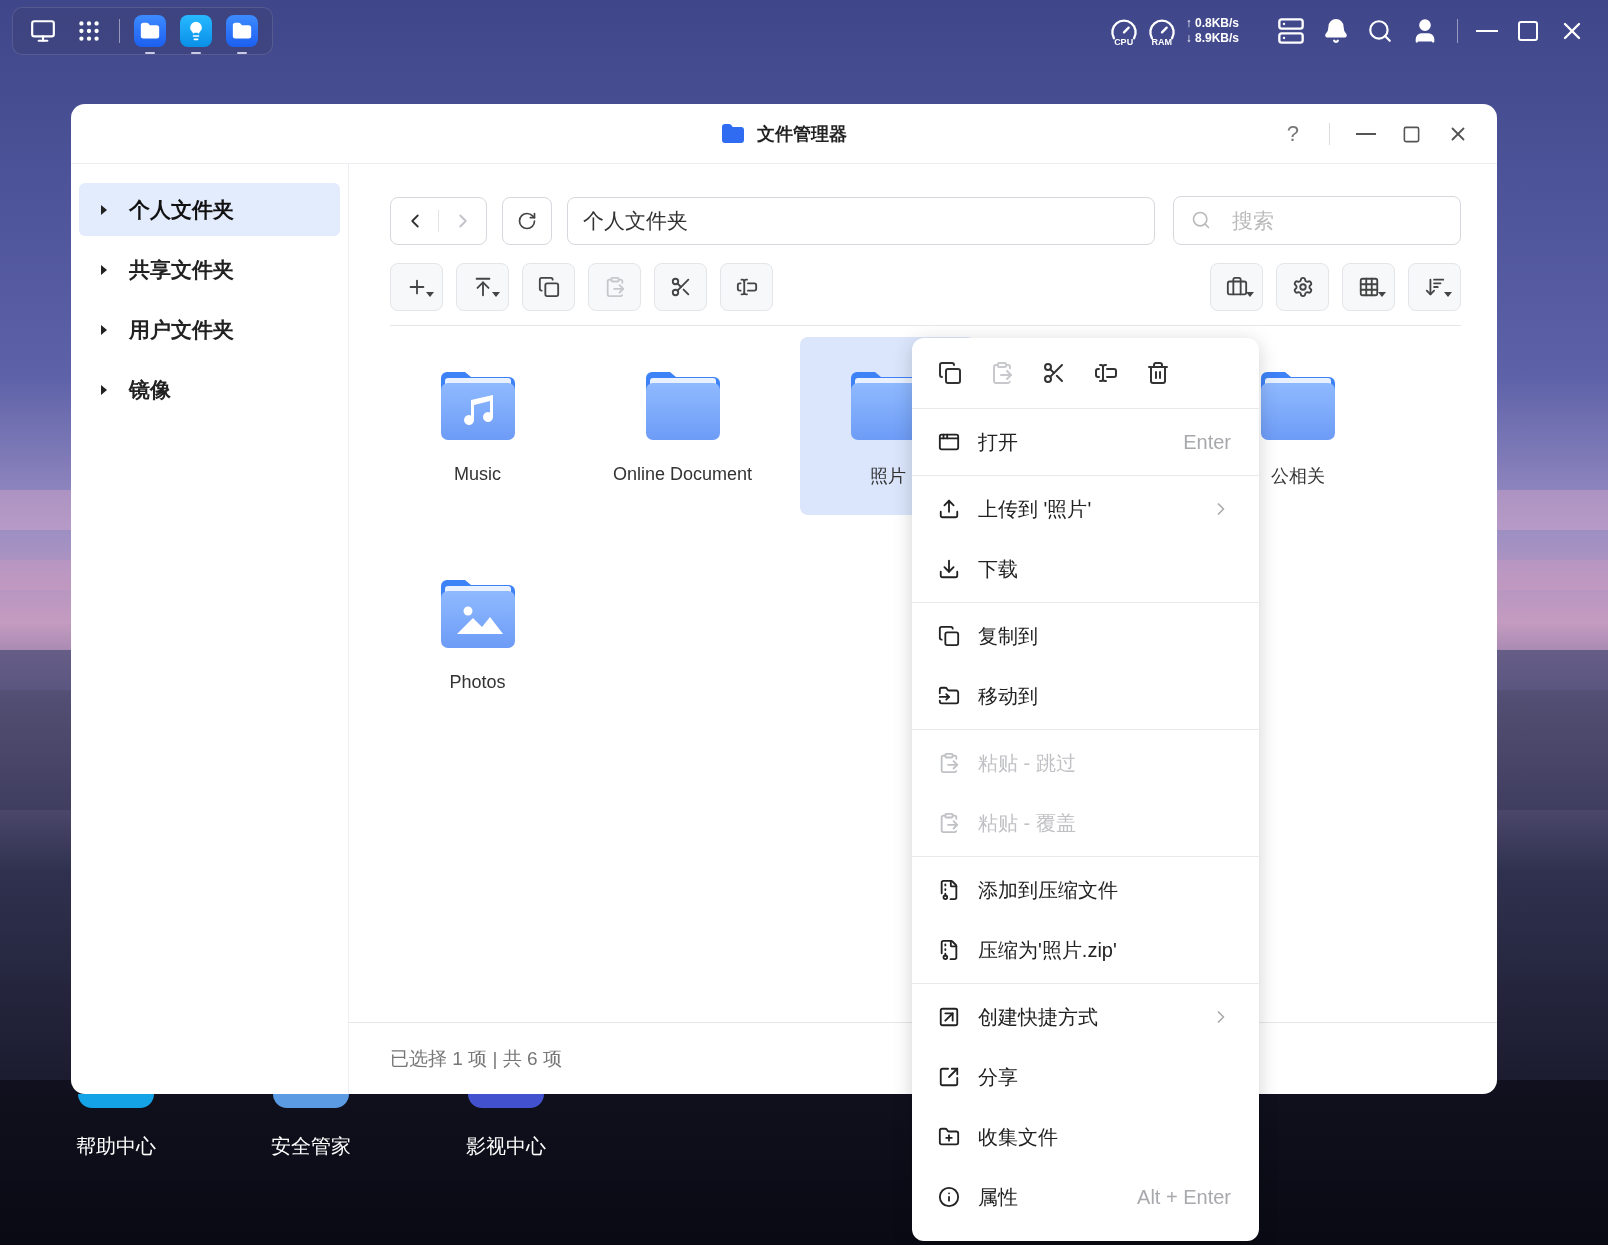 The image size is (1608, 1245). Describe the element at coordinates (1123, 31) in the screenshot. I see `cpu-gauge: CPU` at that location.